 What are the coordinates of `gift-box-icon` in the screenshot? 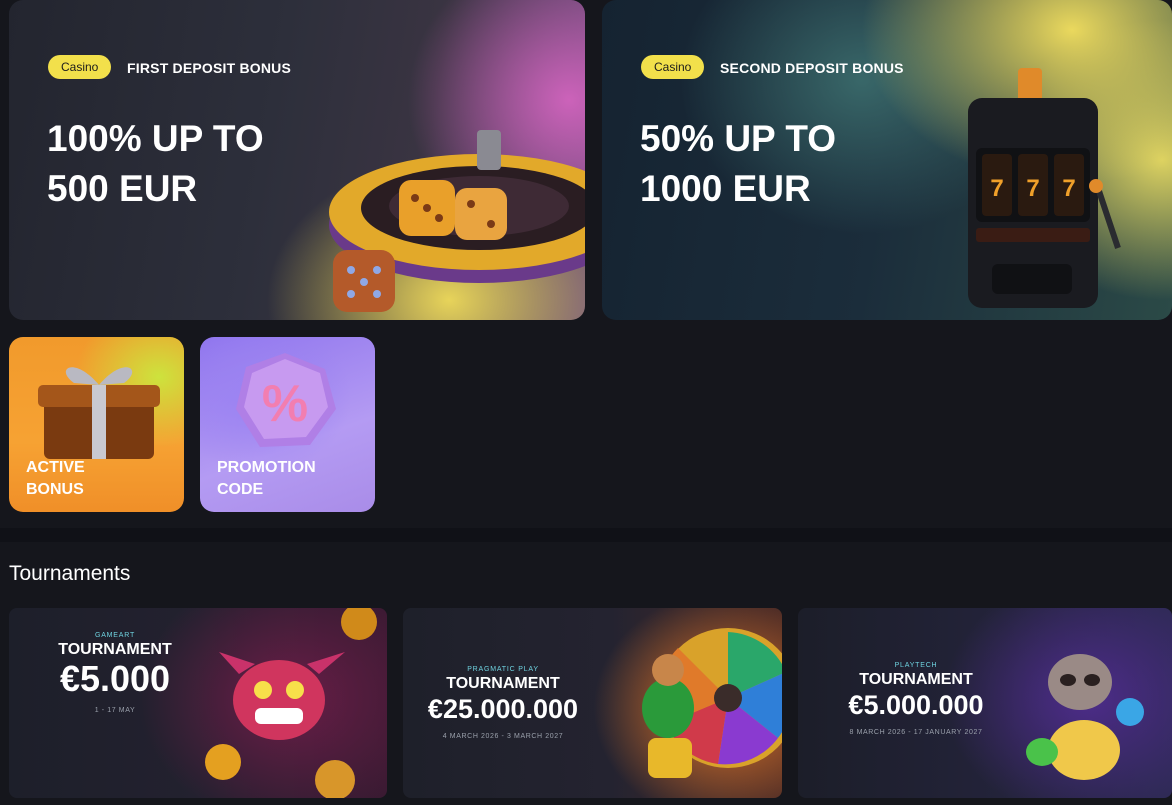 It's located at (99, 413).